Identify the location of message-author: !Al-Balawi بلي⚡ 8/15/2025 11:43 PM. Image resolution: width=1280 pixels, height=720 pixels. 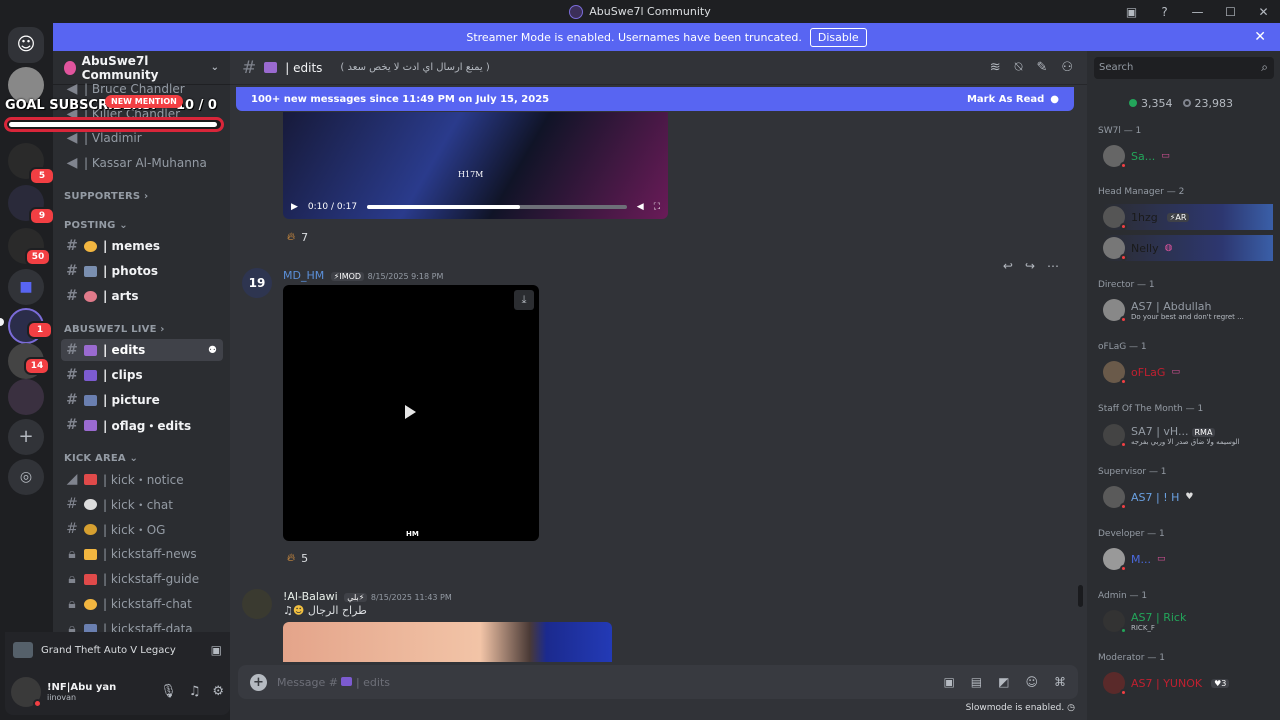
(367, 596).